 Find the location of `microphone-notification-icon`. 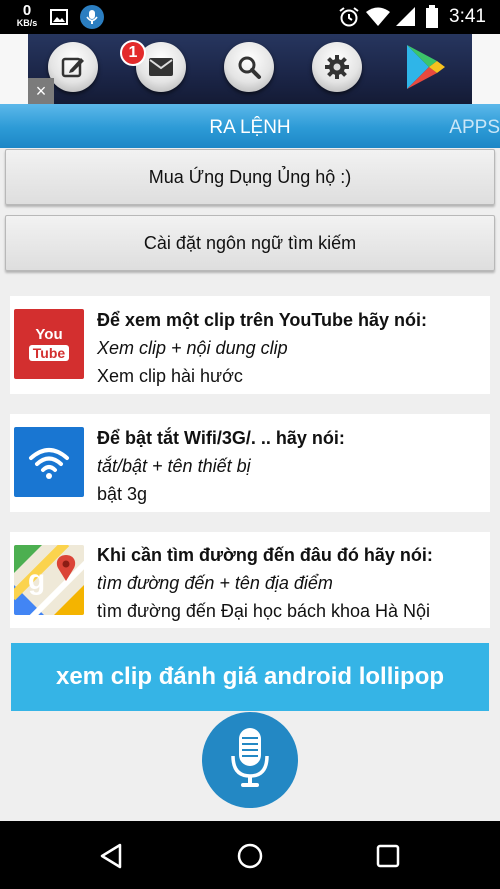

microphone-notification-icon is located at coordinates (92, 19).